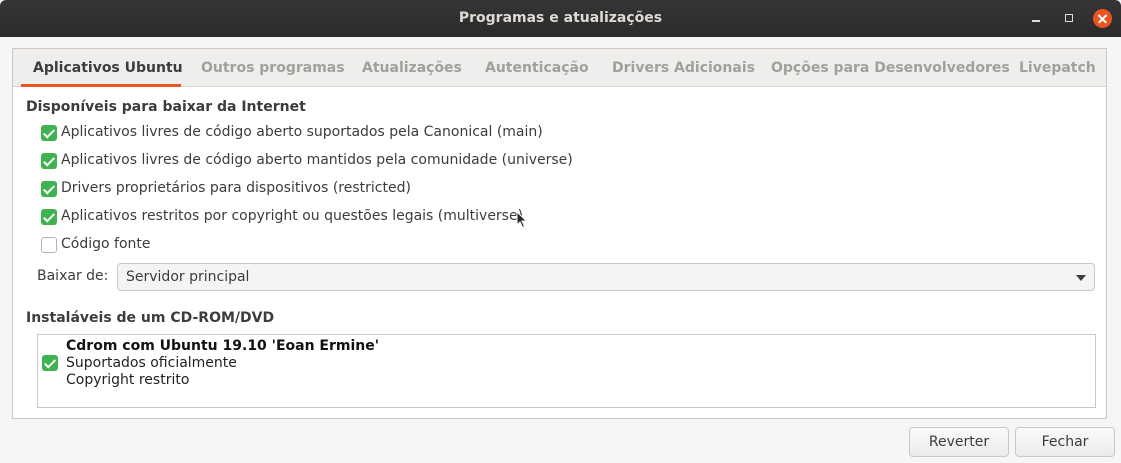 The width and height of the screenshot is (1121, 463). Describe the element at coordinates (49, 189) in the screenshot. I see `checkbox-restricted` at that location.